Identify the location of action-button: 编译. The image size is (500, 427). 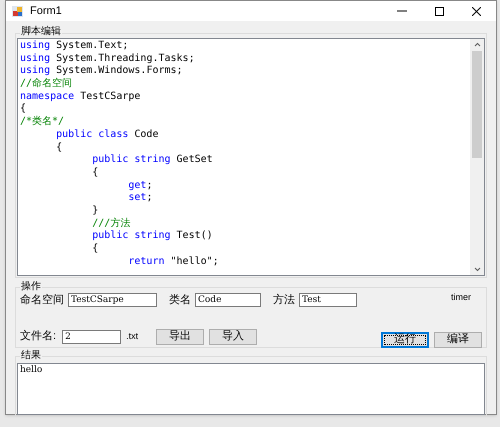
(458, 340).